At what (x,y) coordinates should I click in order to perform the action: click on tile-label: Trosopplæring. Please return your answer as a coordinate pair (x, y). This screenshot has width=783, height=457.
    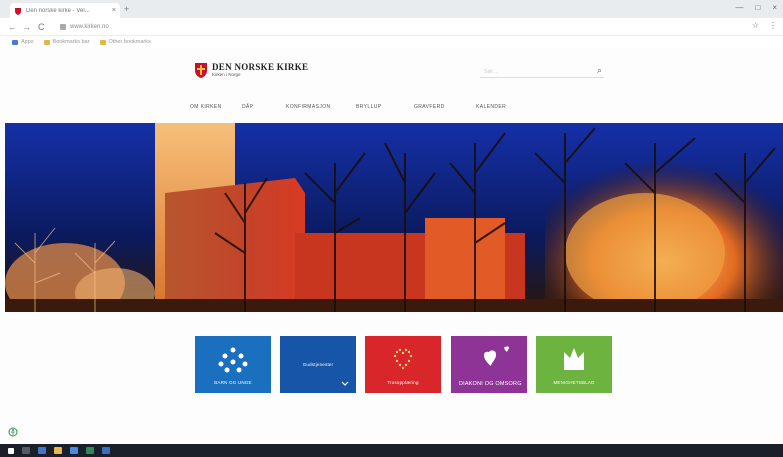
    Looking at the image, I should click on (403, 382).